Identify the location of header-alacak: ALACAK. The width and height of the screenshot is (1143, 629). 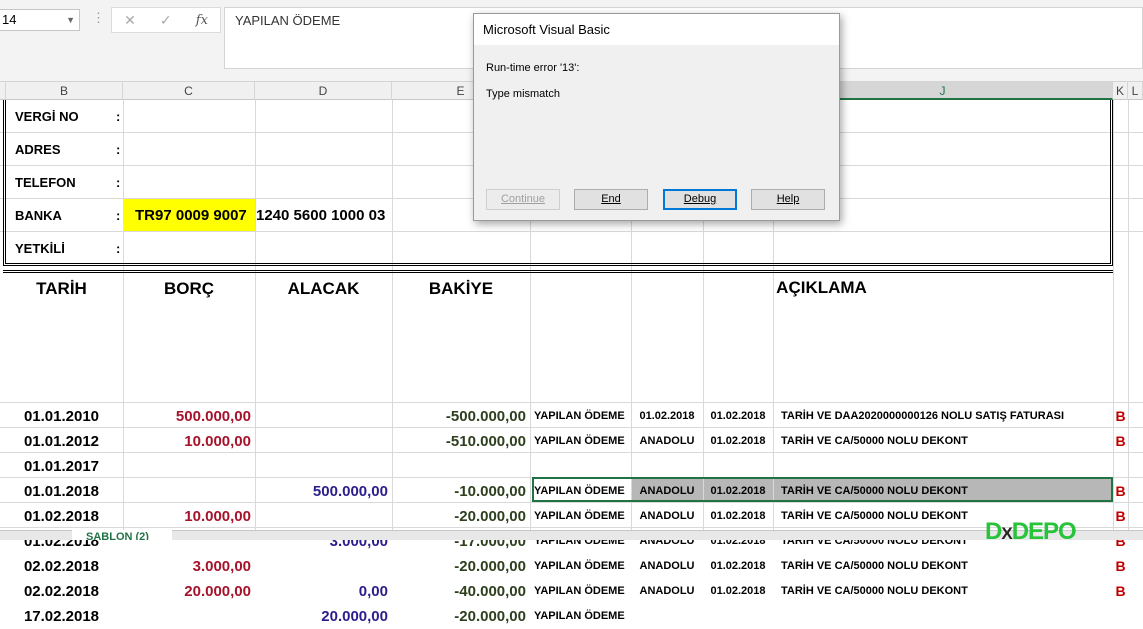
(323, 289).